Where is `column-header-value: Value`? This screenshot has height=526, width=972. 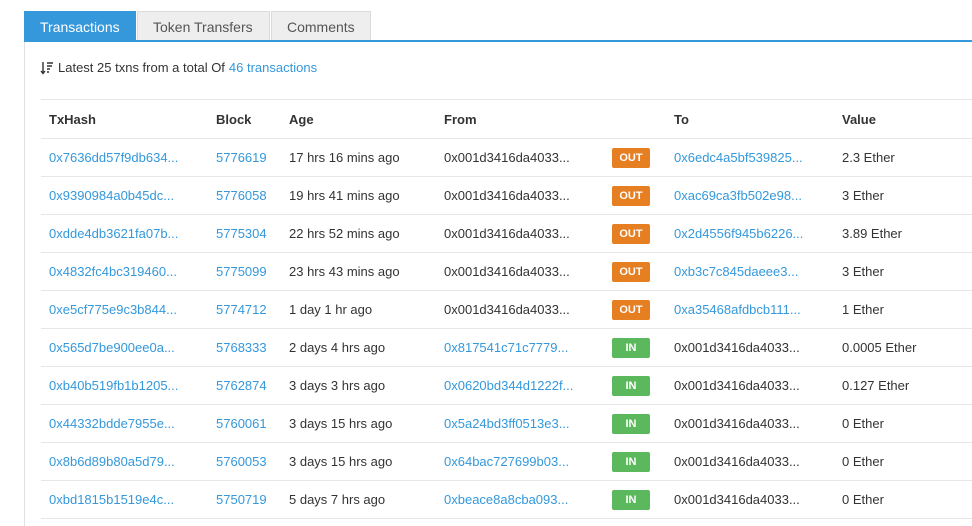
column-header-value: Value is located at coordinates (903, 119).